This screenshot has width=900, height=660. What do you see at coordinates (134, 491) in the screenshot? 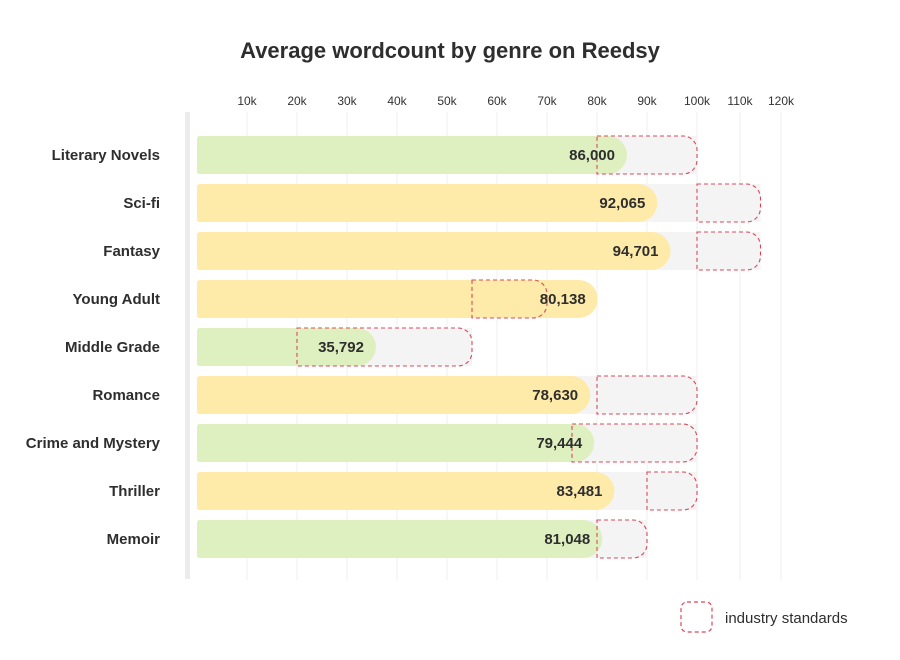
I see `category-label: Thriller` at bounding box center [134, 491].